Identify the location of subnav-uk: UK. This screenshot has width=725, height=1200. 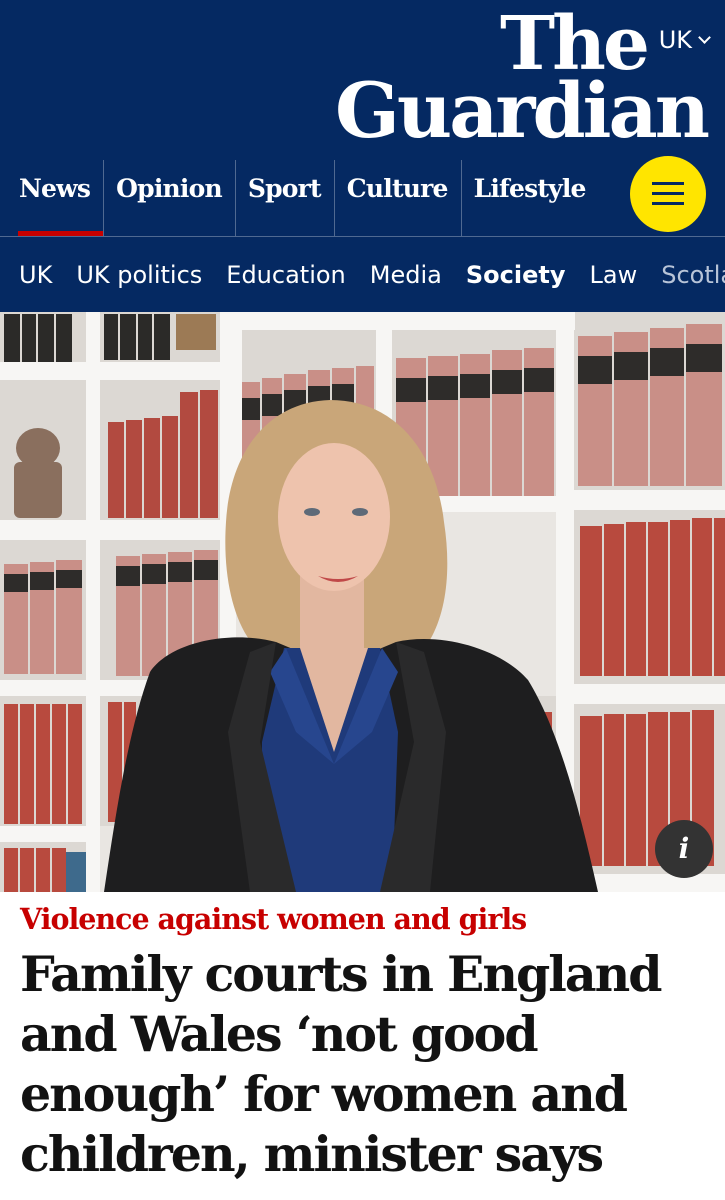
(35, 275).